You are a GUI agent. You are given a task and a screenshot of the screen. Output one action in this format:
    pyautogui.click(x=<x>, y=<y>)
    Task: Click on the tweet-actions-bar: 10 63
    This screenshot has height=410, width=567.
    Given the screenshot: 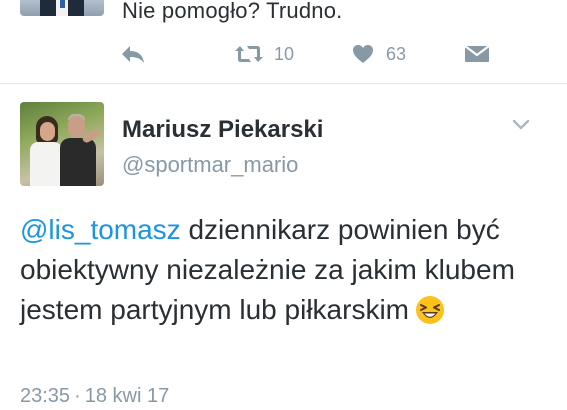 What is the action you would take?
    pyautogui.click(x=283, y=54)
    